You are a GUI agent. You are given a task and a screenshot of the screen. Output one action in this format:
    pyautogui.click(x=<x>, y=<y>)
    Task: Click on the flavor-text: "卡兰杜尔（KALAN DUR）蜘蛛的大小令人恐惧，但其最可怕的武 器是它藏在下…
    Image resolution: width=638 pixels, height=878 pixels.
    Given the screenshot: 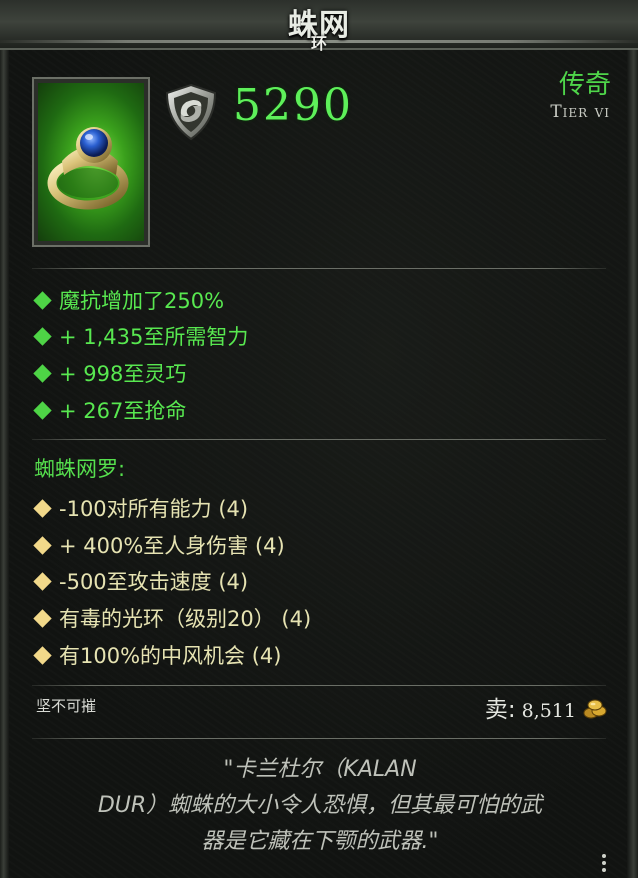 What is the action you would take?
    pyautogui.click(x=320, y=806)
    